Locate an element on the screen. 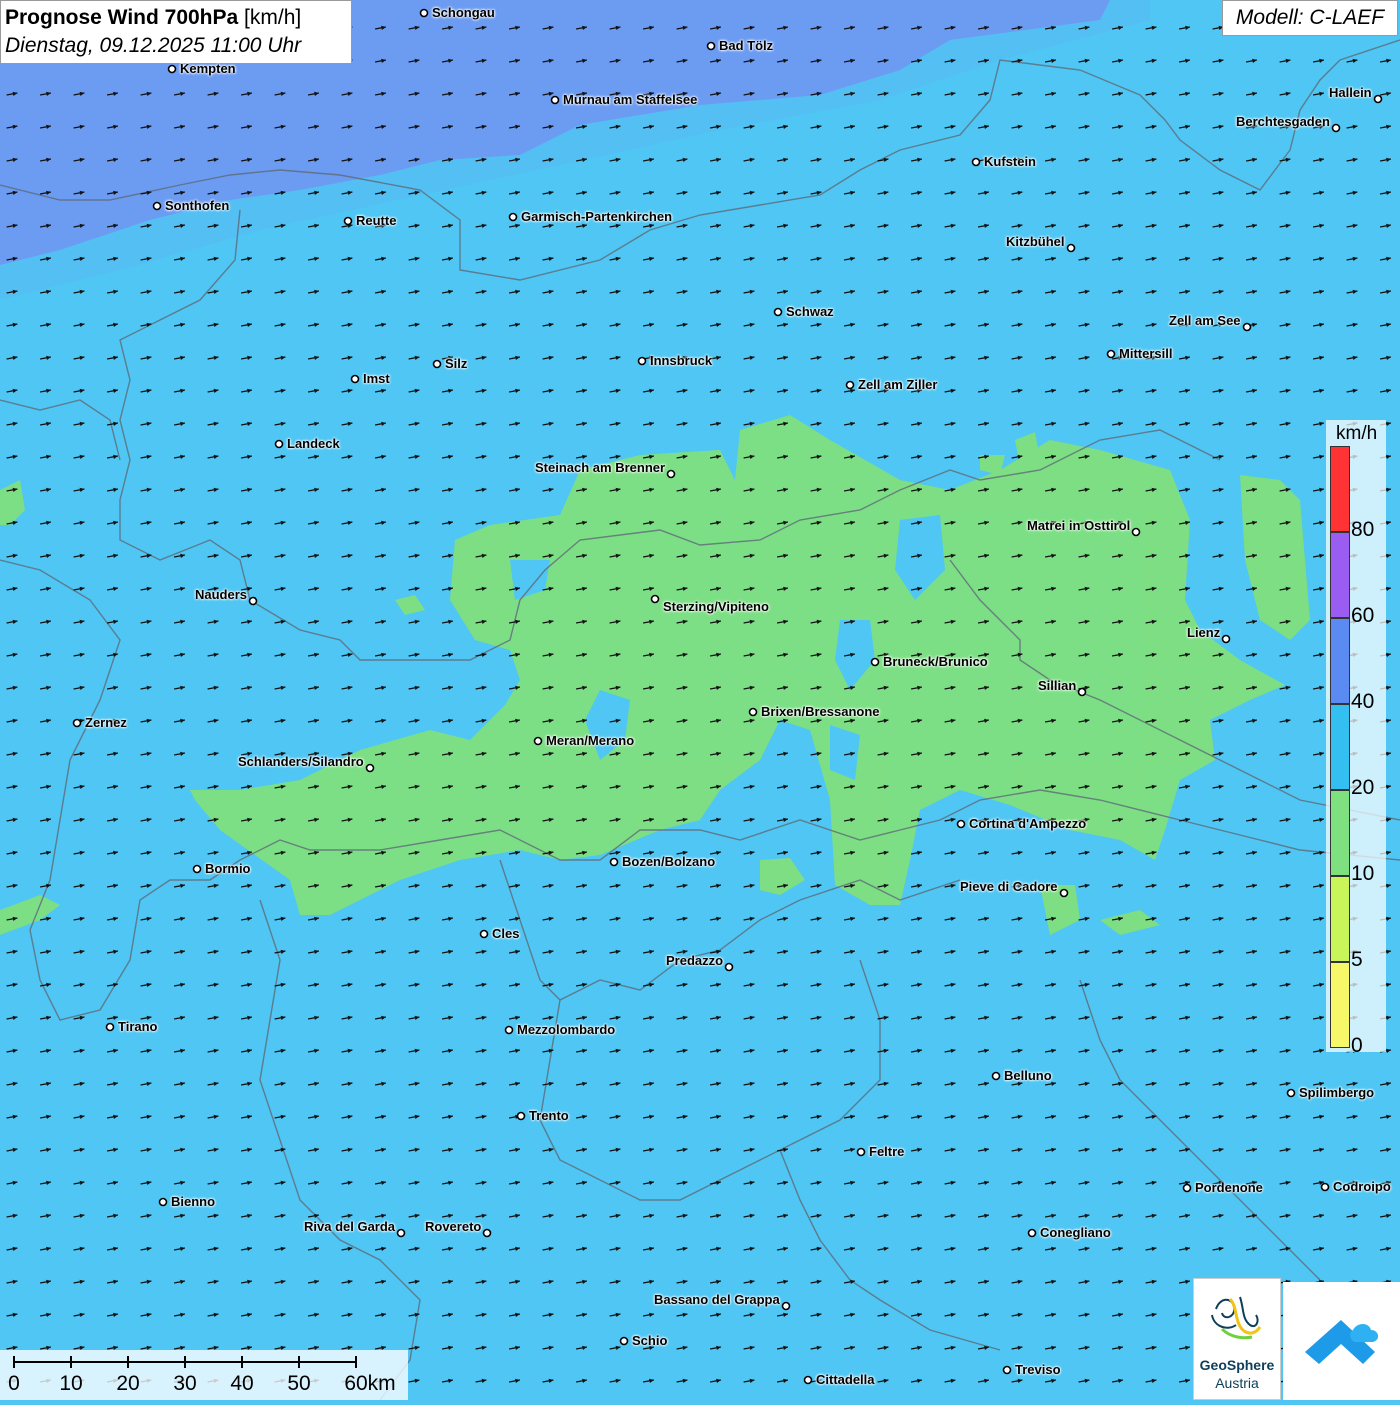 The height and width of the screenshot is (1405, 1400). city-label: Bad Tölz is located at coordinates (746, 46).